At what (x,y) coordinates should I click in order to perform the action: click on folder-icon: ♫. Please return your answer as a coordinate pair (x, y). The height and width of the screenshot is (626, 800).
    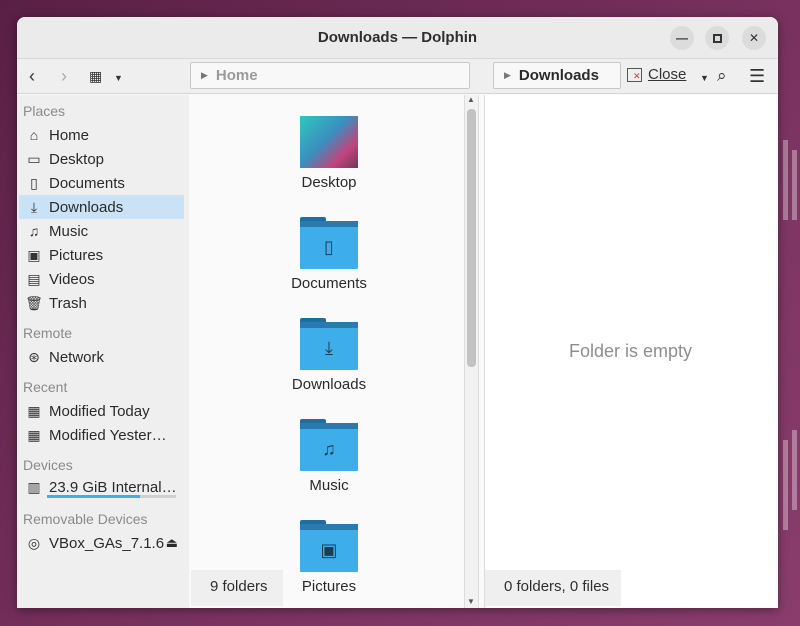
    Looking at the image, I should click on (329, 445).